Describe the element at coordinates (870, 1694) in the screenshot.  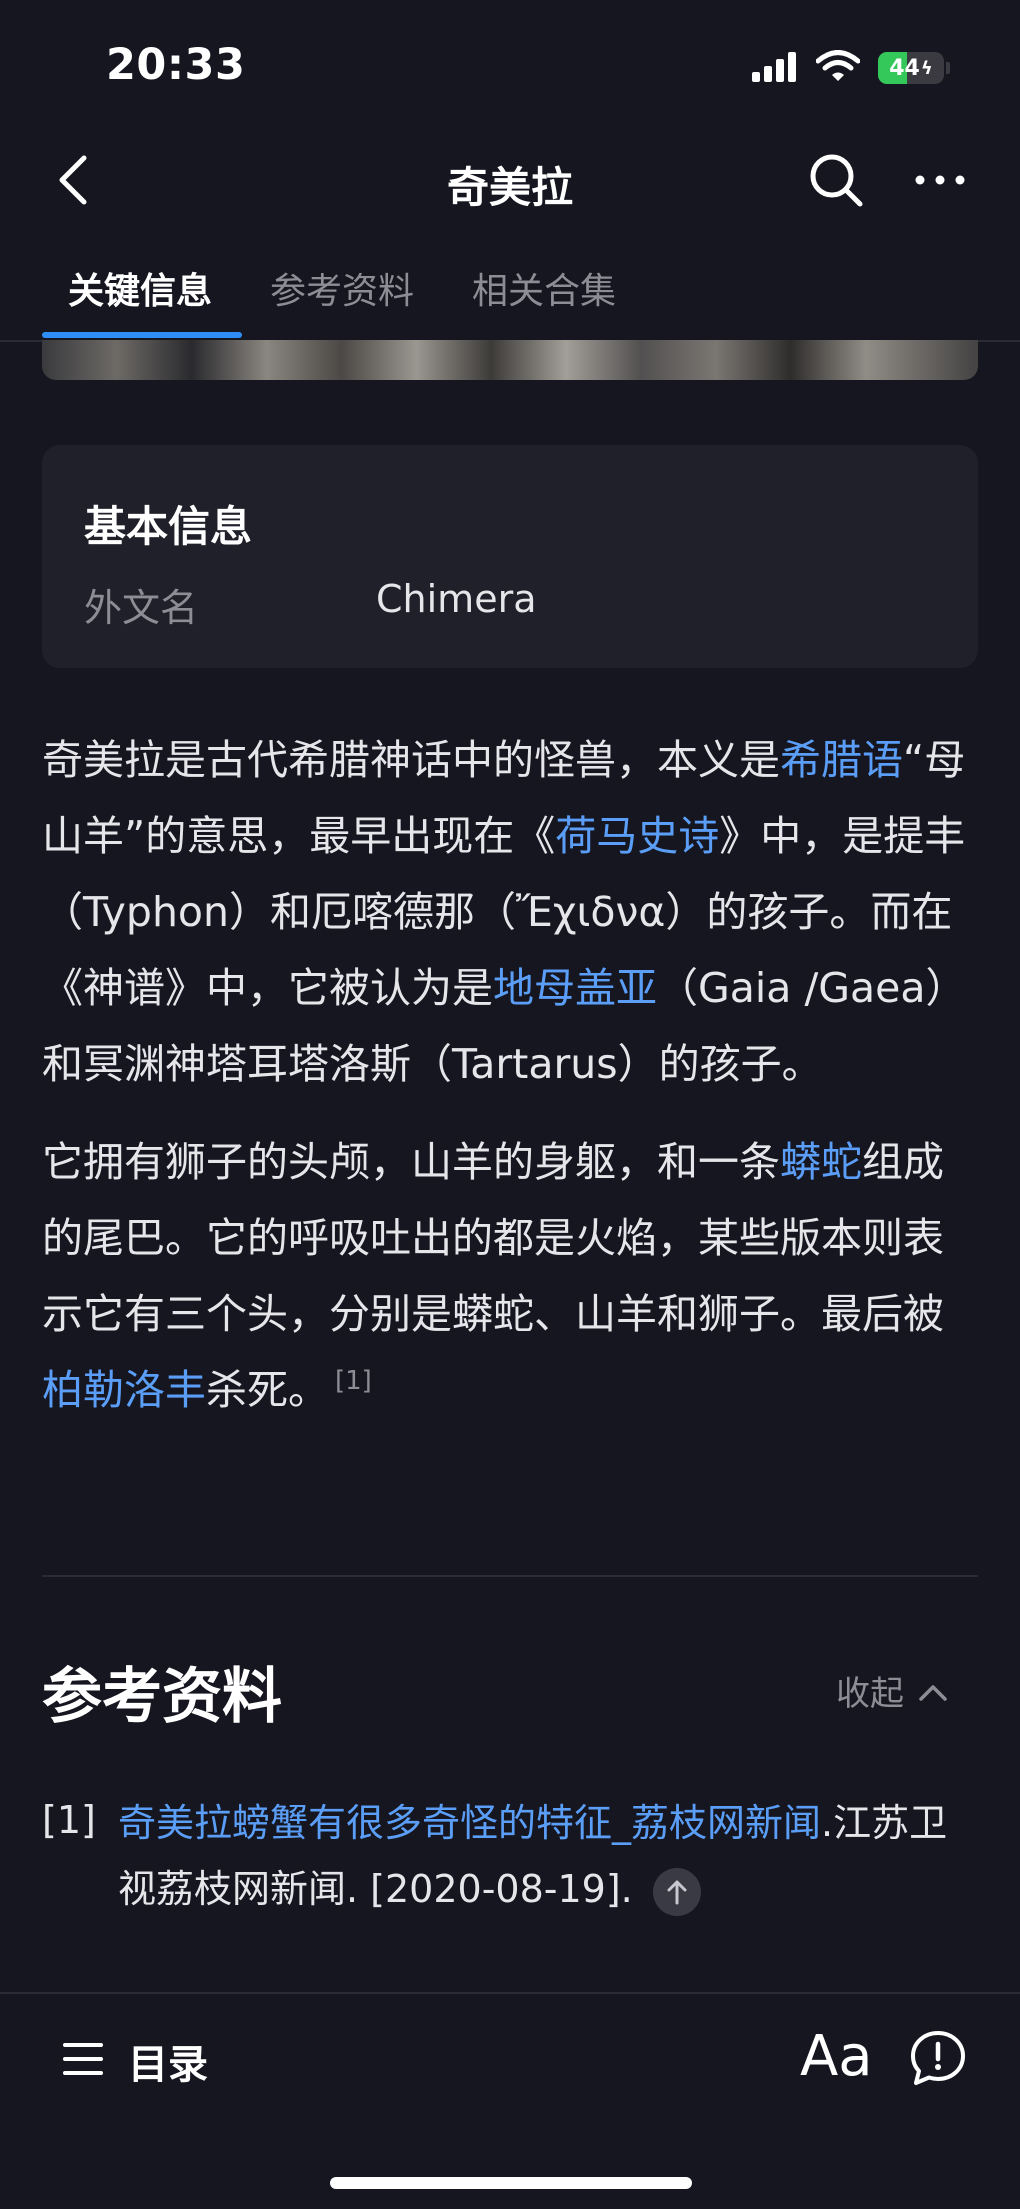
I see `collapse-label: 收起` at that location.